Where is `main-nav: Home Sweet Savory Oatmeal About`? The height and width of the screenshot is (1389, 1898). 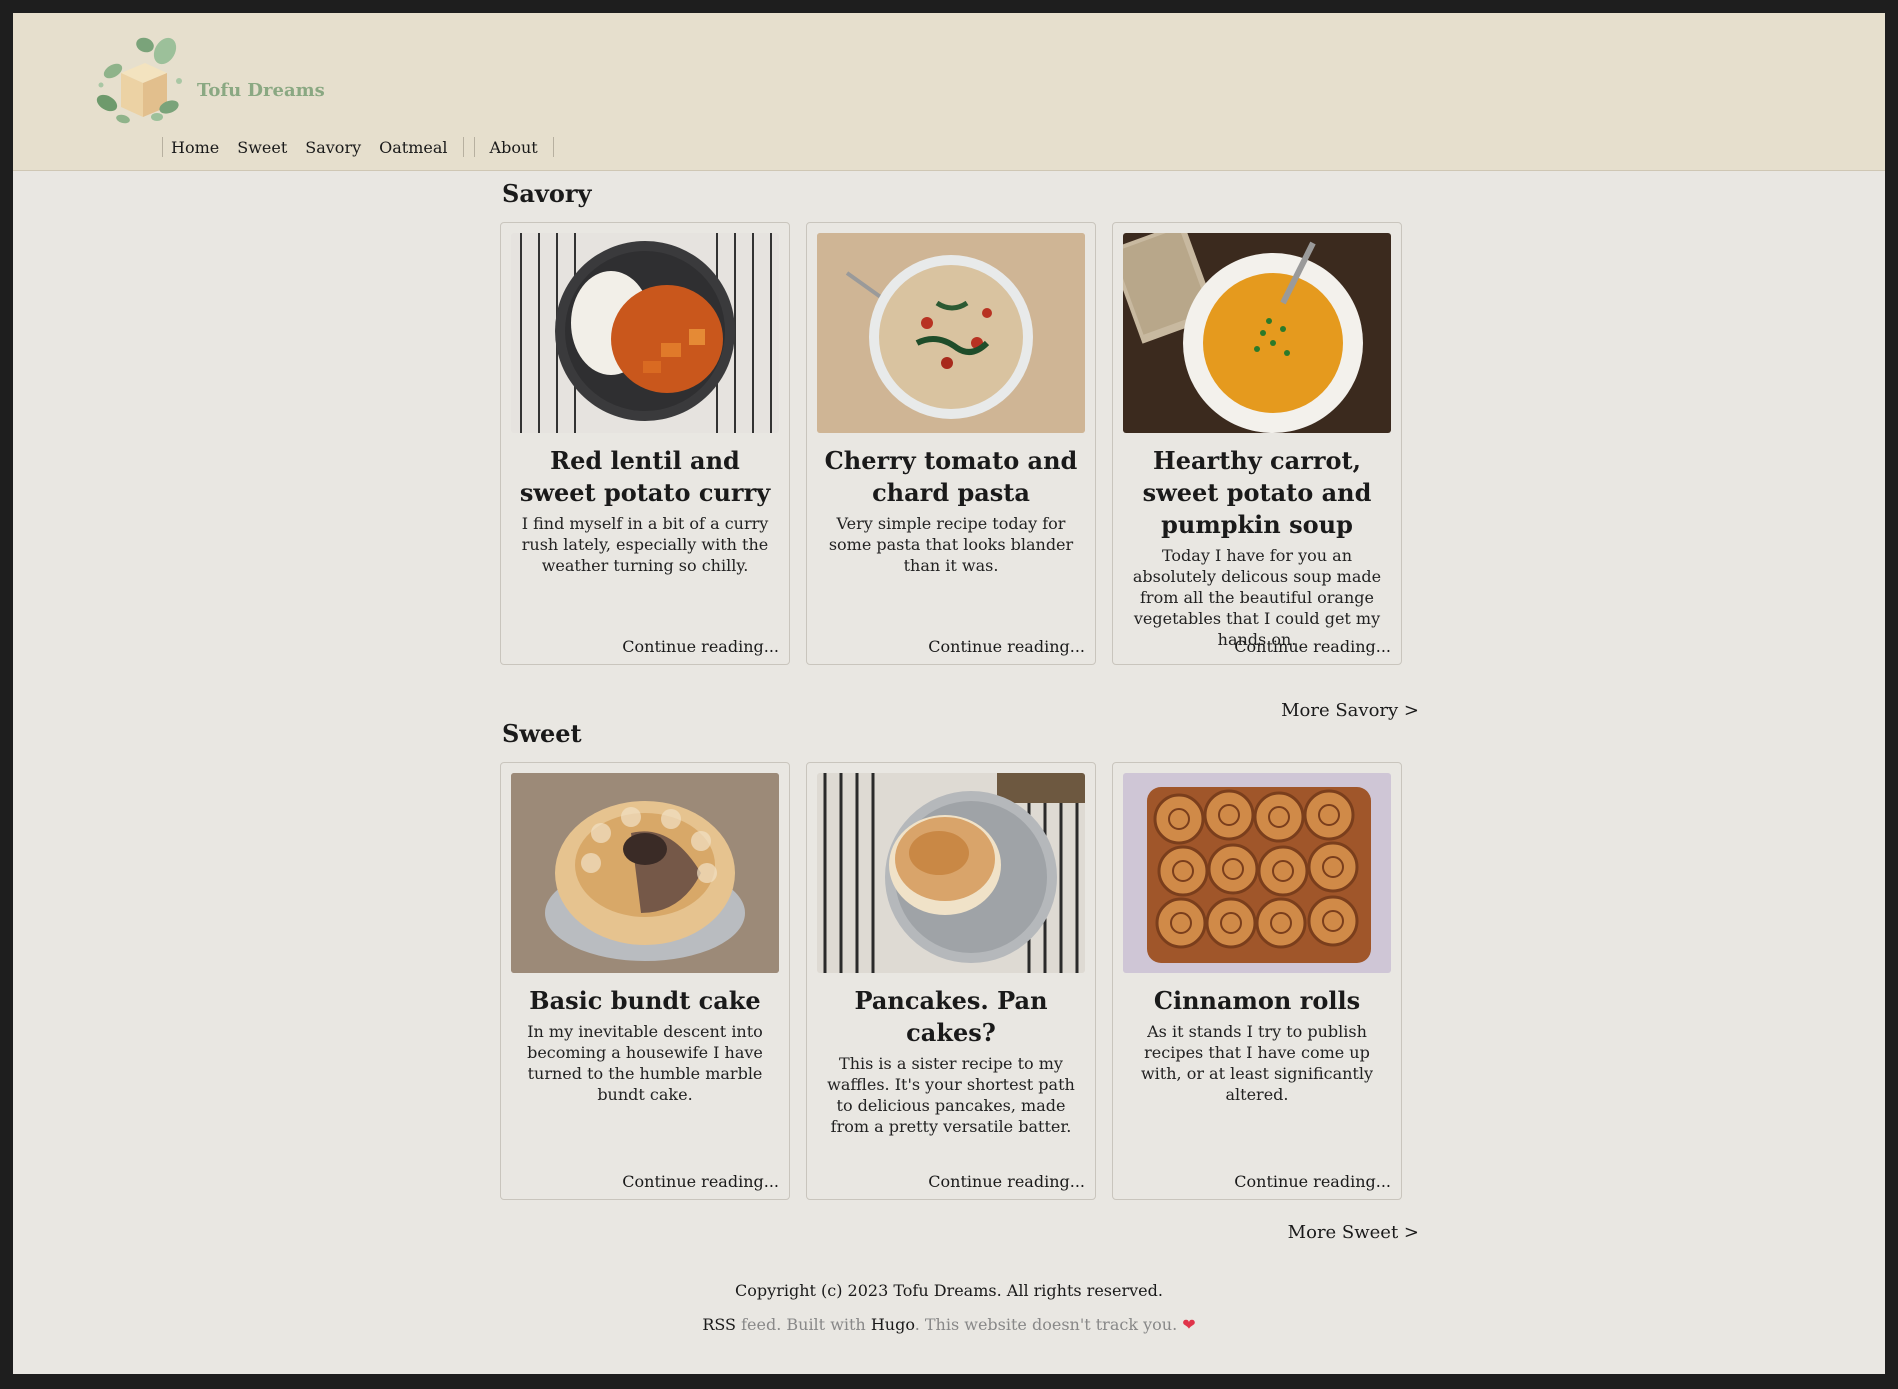
main-nav: Home Sweet Savory Oatmeal About is located at coordinates (358, 147).